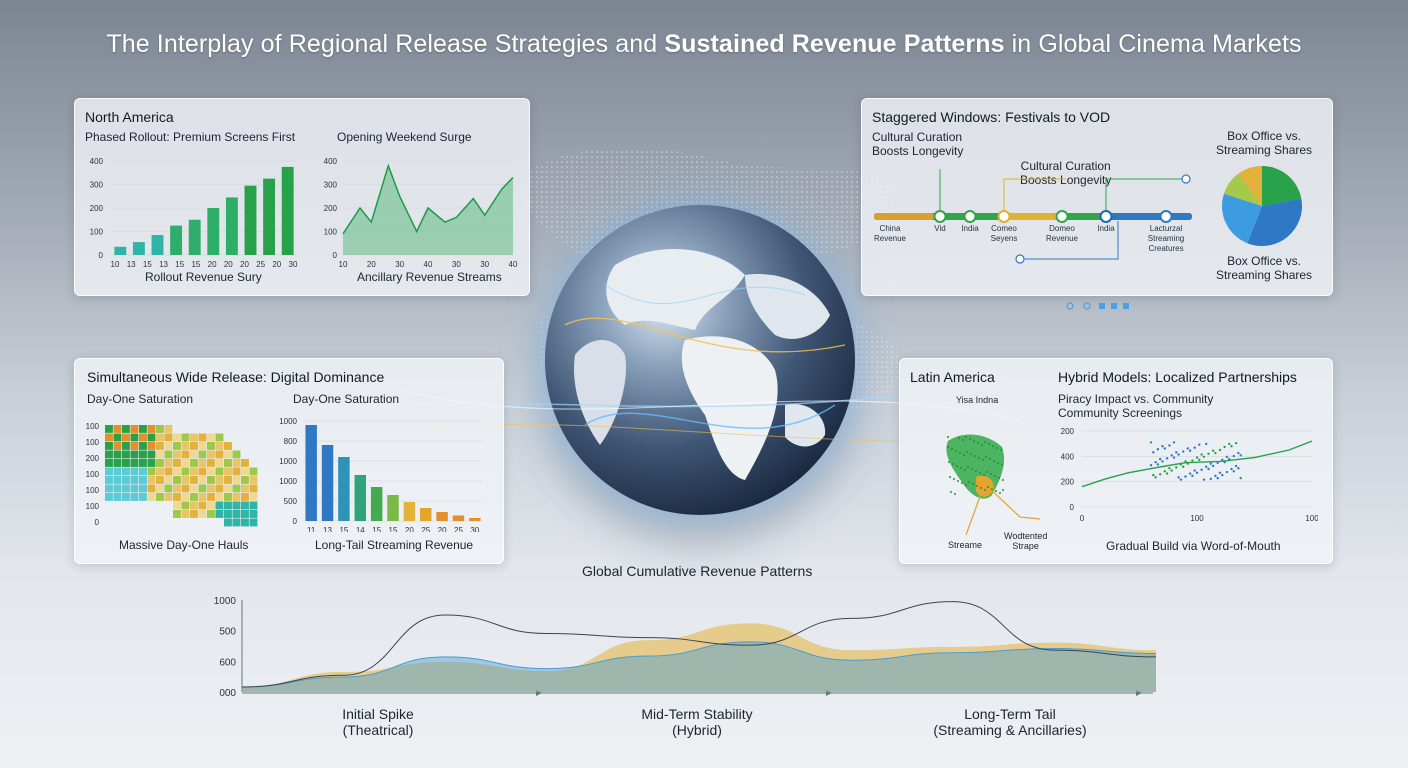  What do you see at coordinates (1034, 197) in the screenshot?
I see `connector-line` at bounding box center [1034, 197].